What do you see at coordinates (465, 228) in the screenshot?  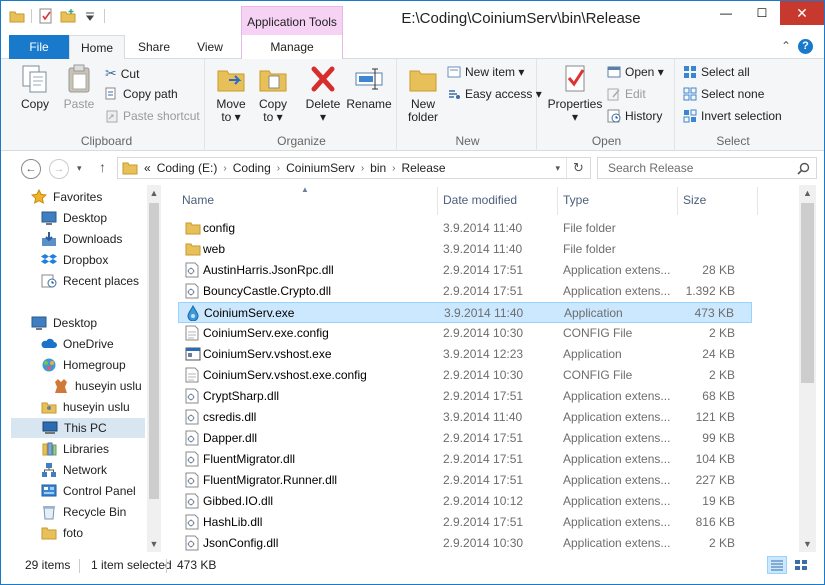 I see `file-row: config 3.9.2014 11:40 File folder` at bounding box center [465, 228].